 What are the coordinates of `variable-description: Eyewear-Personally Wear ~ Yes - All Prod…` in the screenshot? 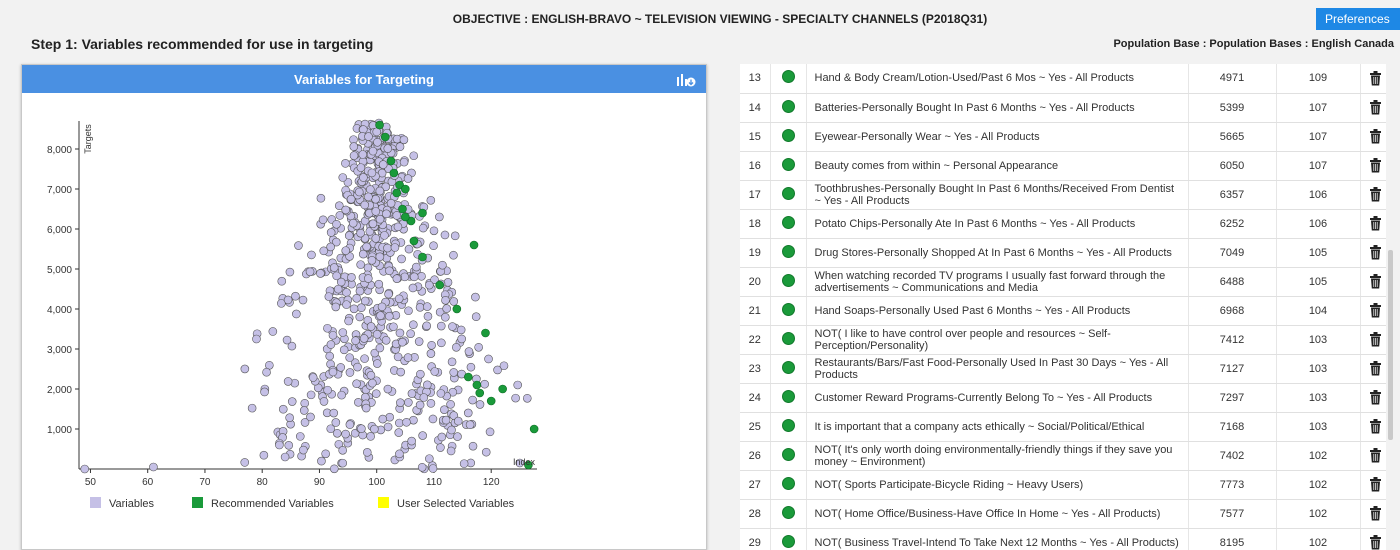 It's located at (997, 137).